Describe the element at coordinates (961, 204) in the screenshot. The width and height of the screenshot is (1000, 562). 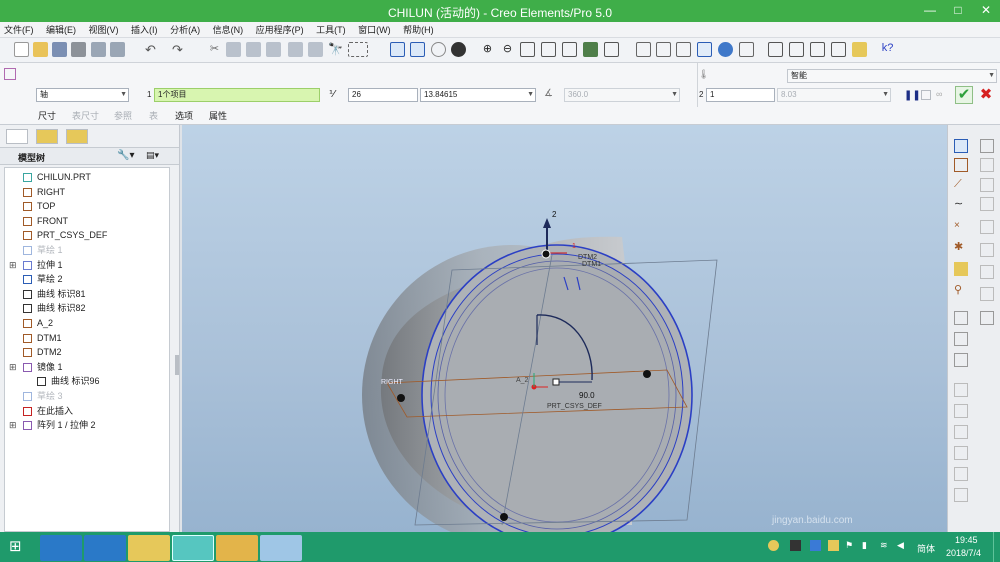
I see `datum-curve-tool-icon: ∼` at that location.